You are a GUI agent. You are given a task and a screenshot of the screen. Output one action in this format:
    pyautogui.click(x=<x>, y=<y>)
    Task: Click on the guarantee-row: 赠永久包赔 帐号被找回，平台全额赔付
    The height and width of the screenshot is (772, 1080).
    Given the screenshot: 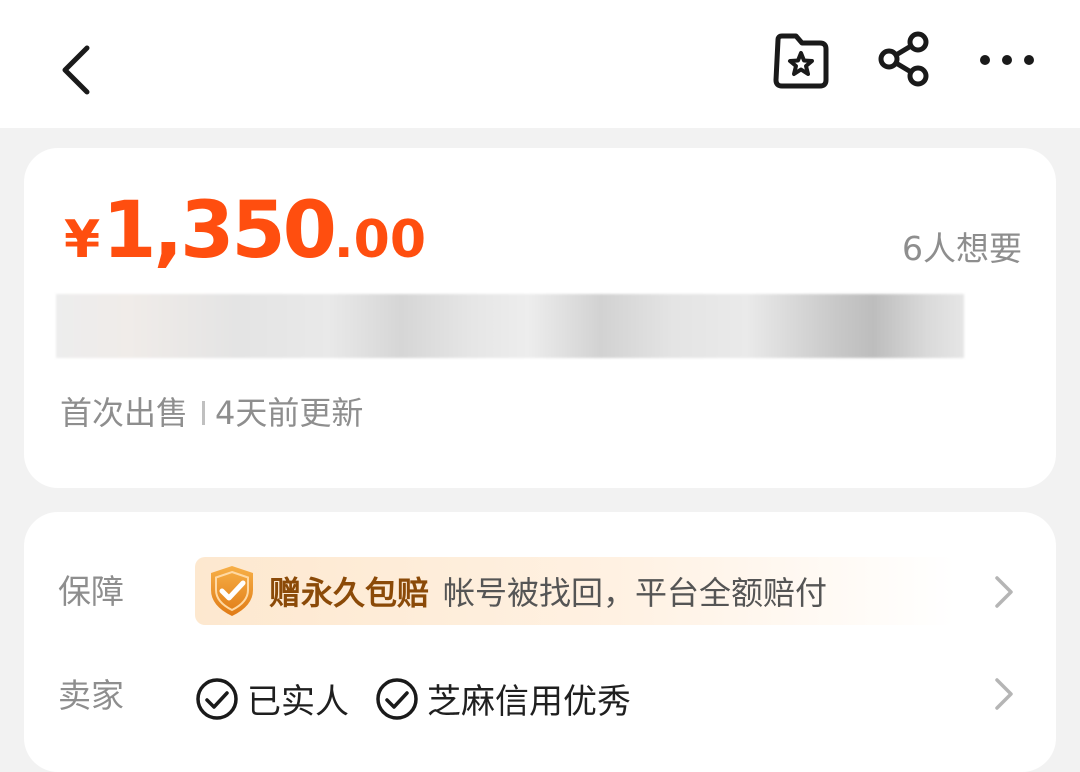 What is the action you would take?
    pyautogui.click(x=575, y=591)
    